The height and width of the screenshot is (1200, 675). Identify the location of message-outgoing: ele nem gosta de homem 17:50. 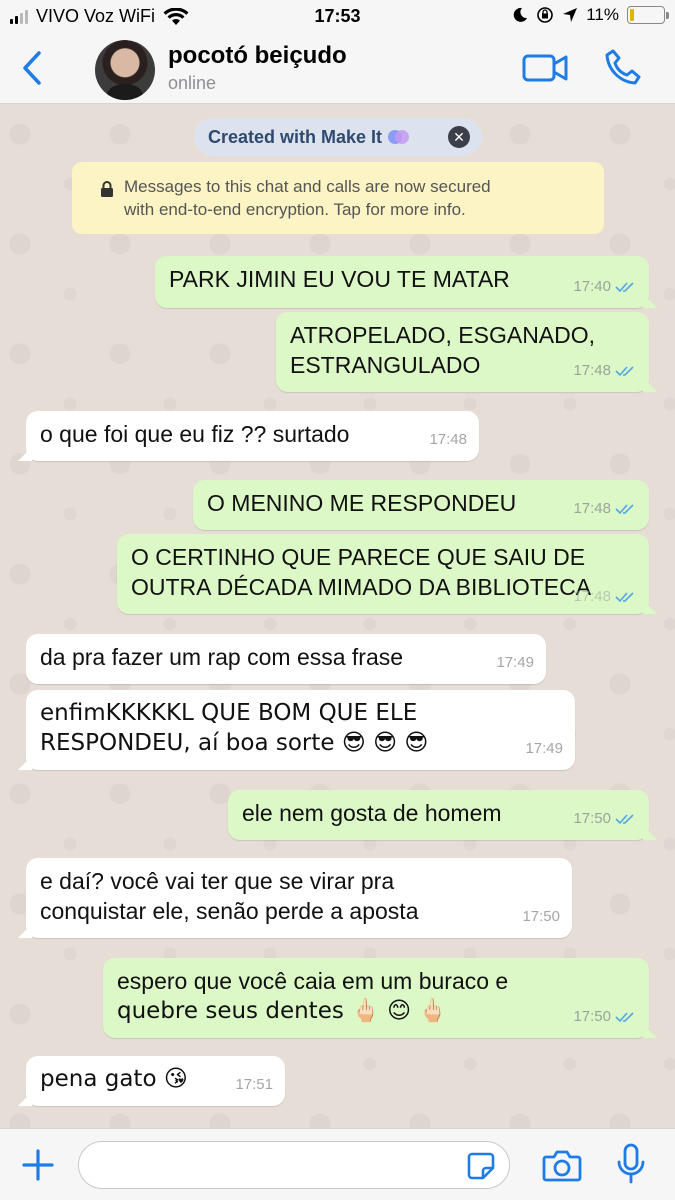
(442, 815).